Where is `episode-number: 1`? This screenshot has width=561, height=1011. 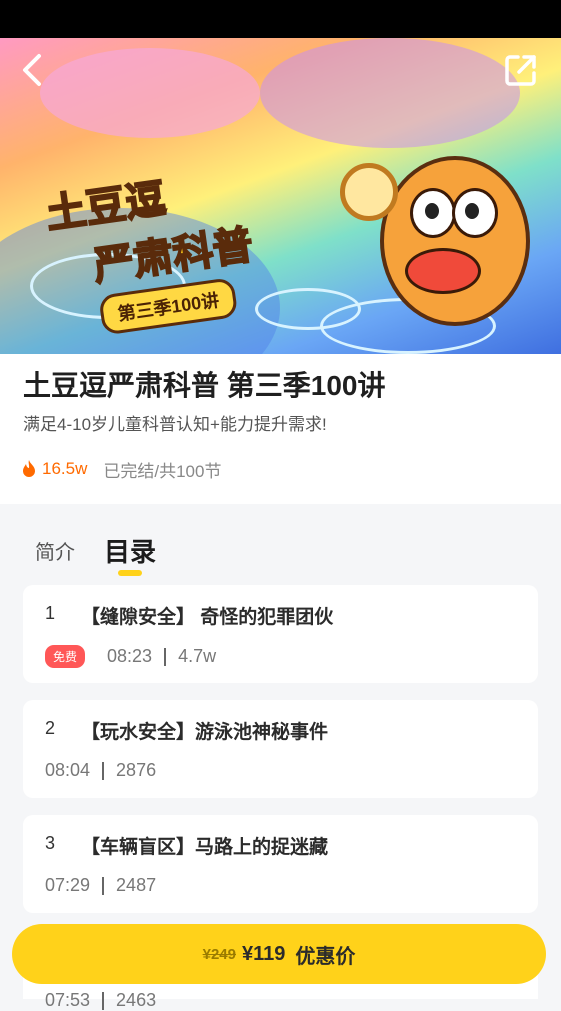 episode-number: 1 is located at coordinates (50, 613).